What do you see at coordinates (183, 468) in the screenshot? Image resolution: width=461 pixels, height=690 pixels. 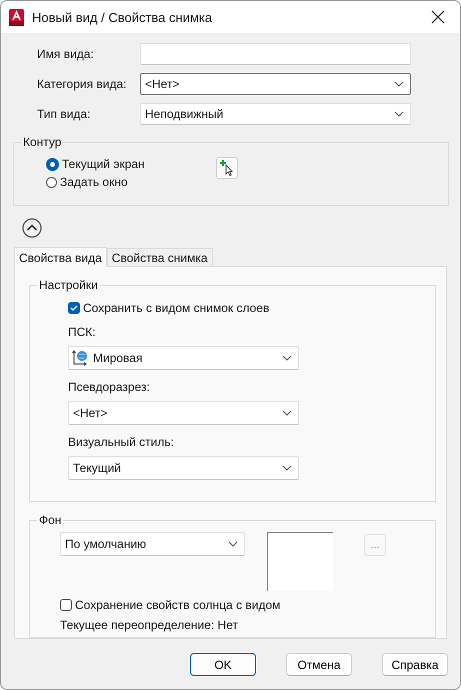 I see `dropdown: Текущий` at bounding box center [183, 468].